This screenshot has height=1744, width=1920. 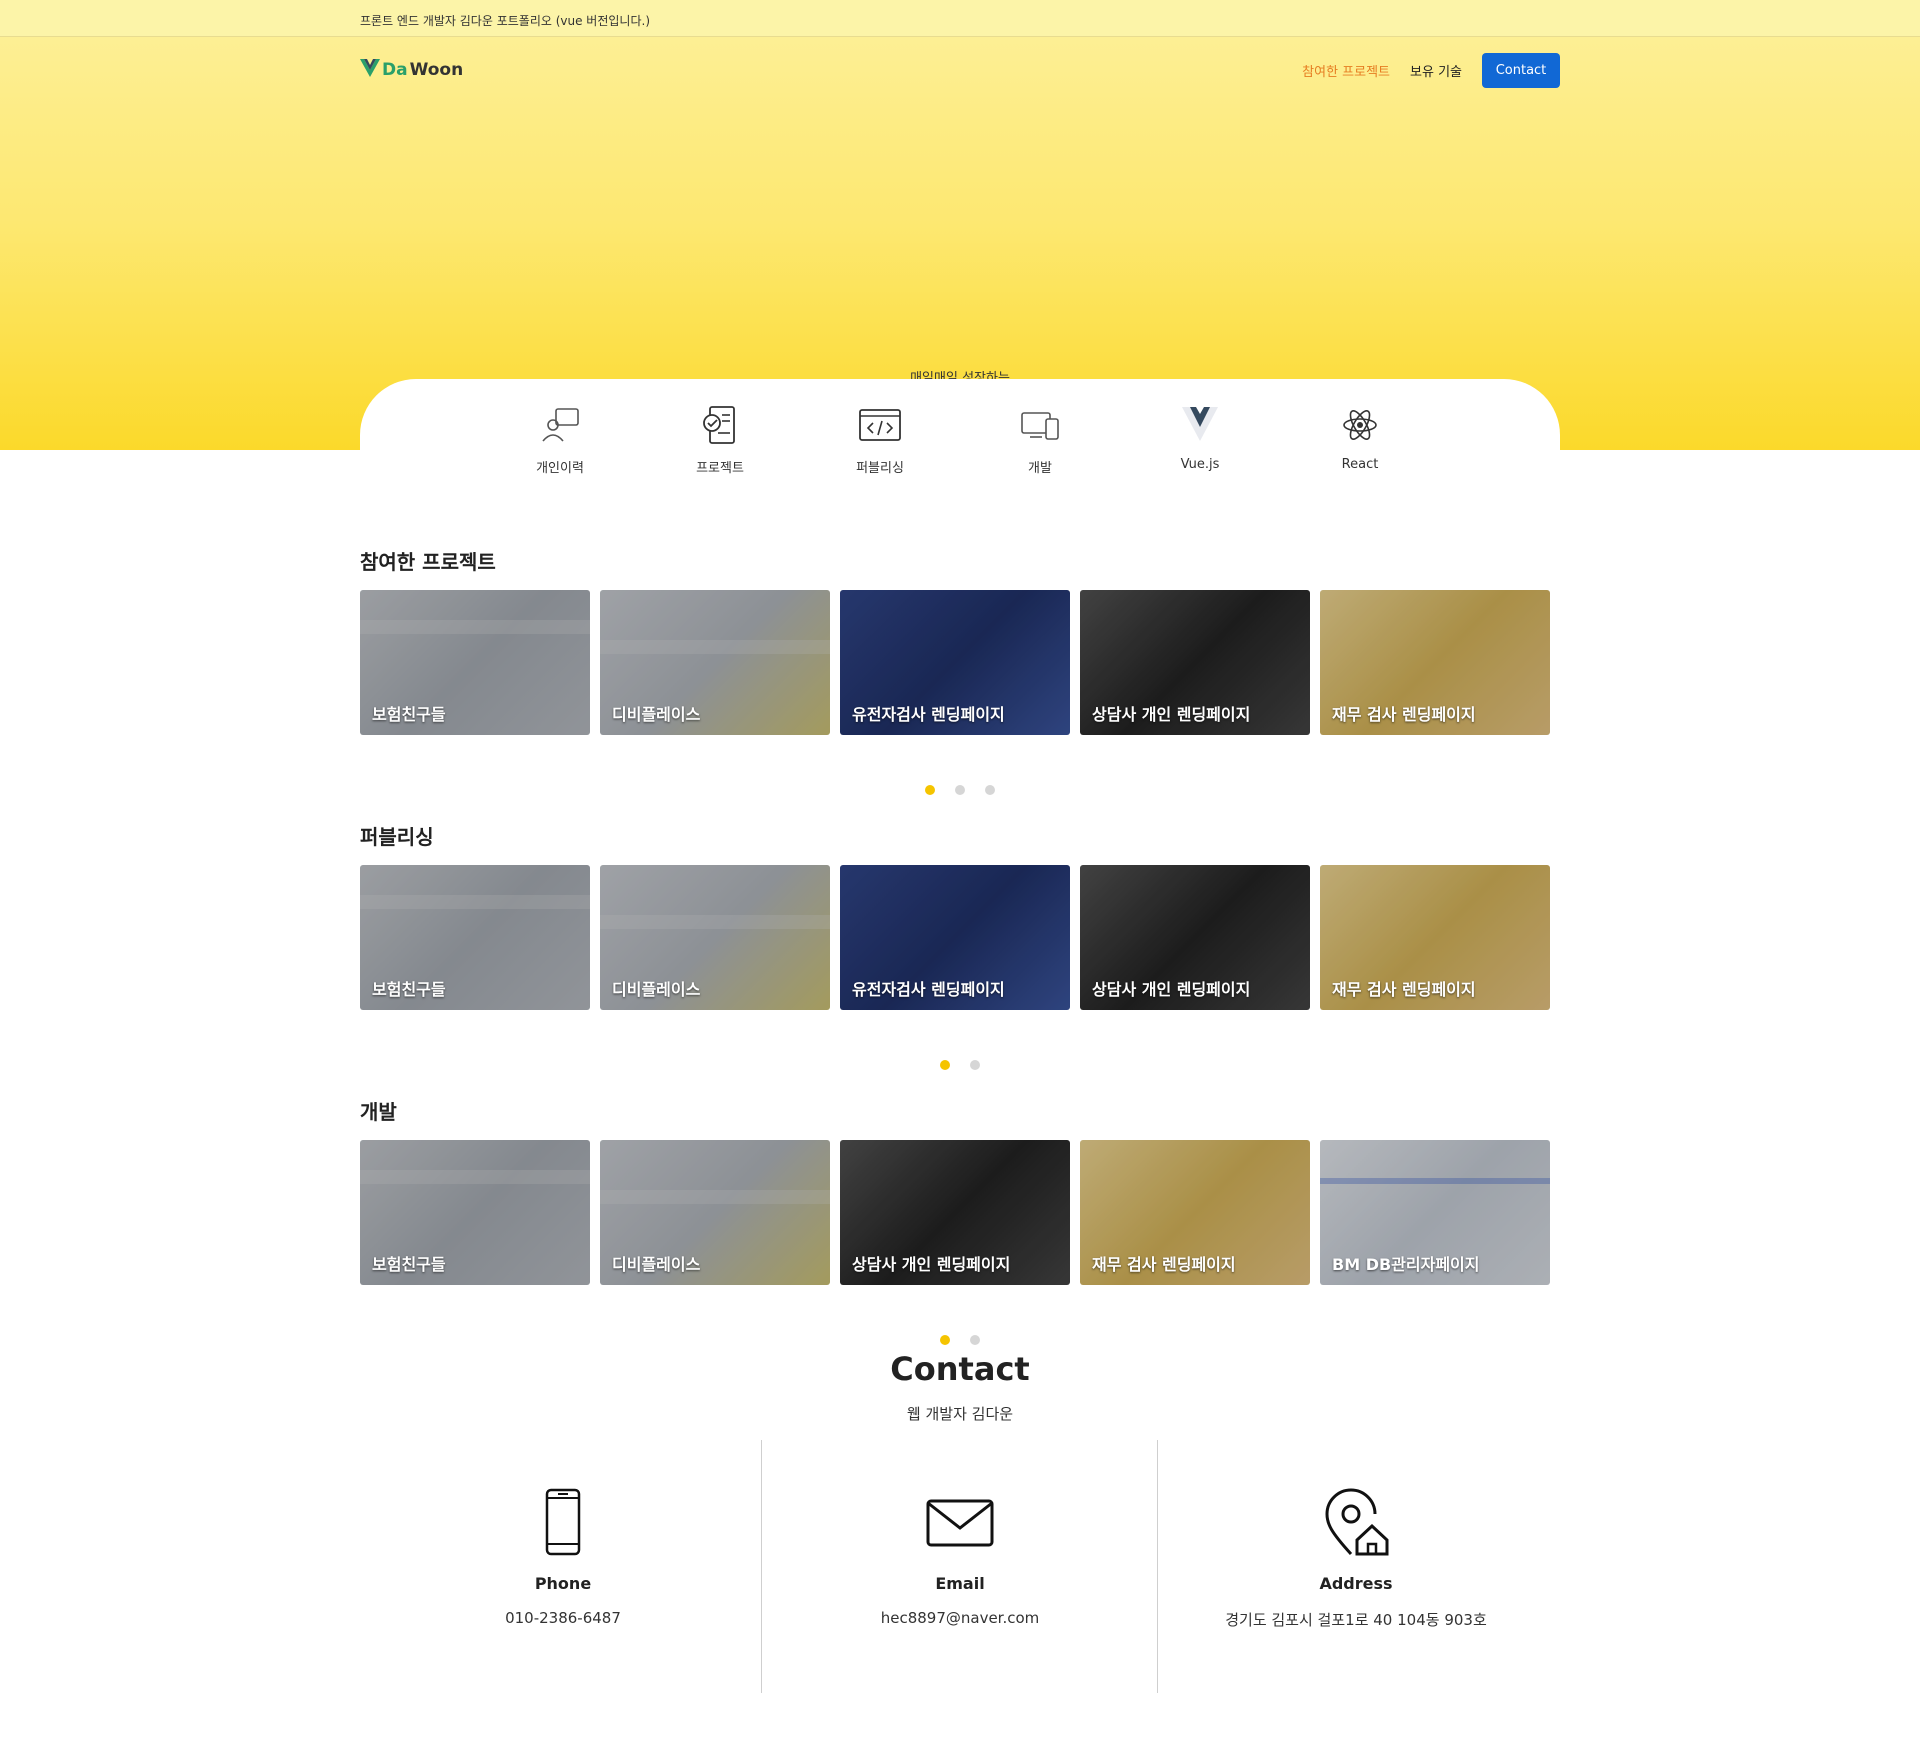 I want to click on development-card: 상담사 개인 렌딩페이지, so click(x=955, y=1212).